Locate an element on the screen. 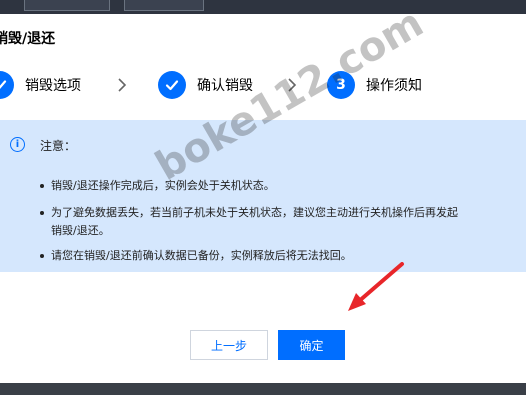 The height and width of the screenshot is (395, 526). step-operation-notes: 3 操作须知 is located at coordinates (374, 85).